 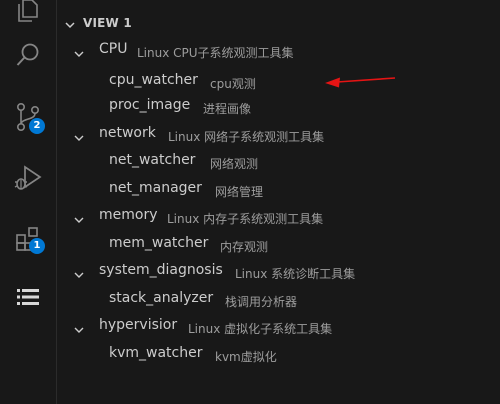 I want to click on tree-group-label: hypervisior, so click(x=138, y=325).